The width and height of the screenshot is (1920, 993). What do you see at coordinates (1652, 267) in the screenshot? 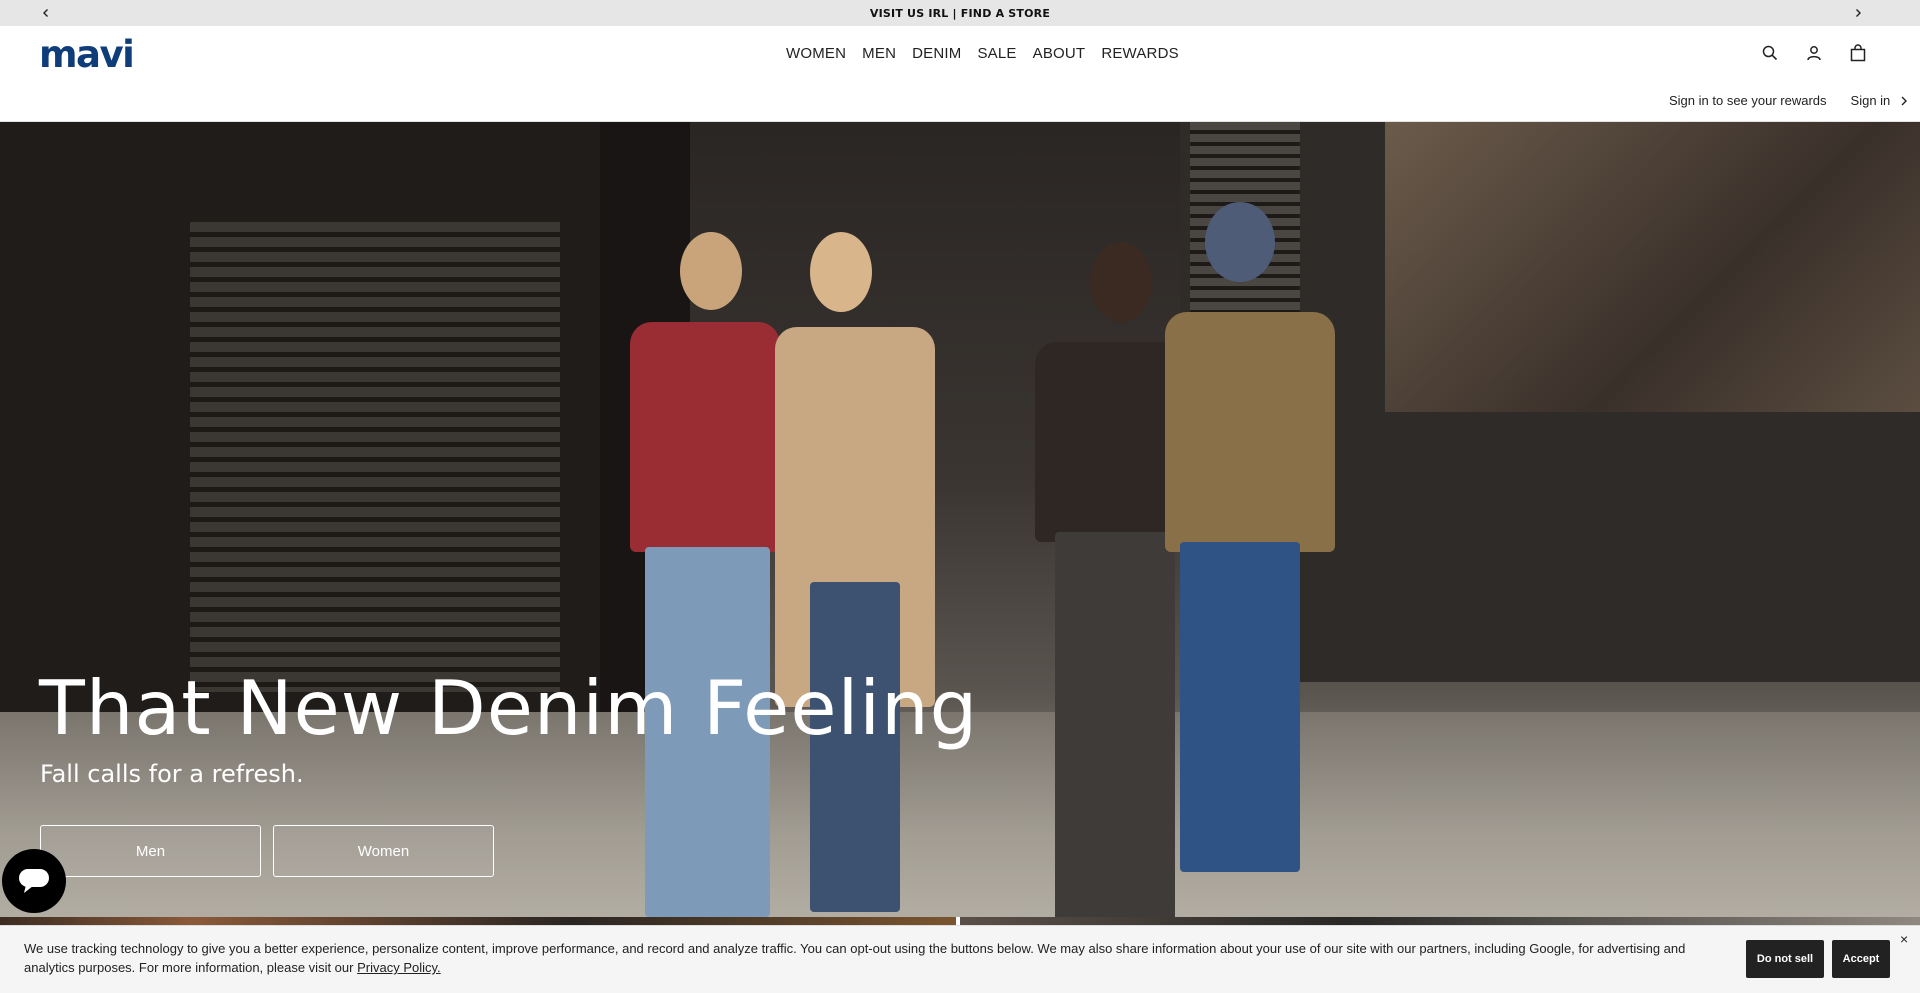
I see `hero-bg-window` at bounding box center [1652, 267].